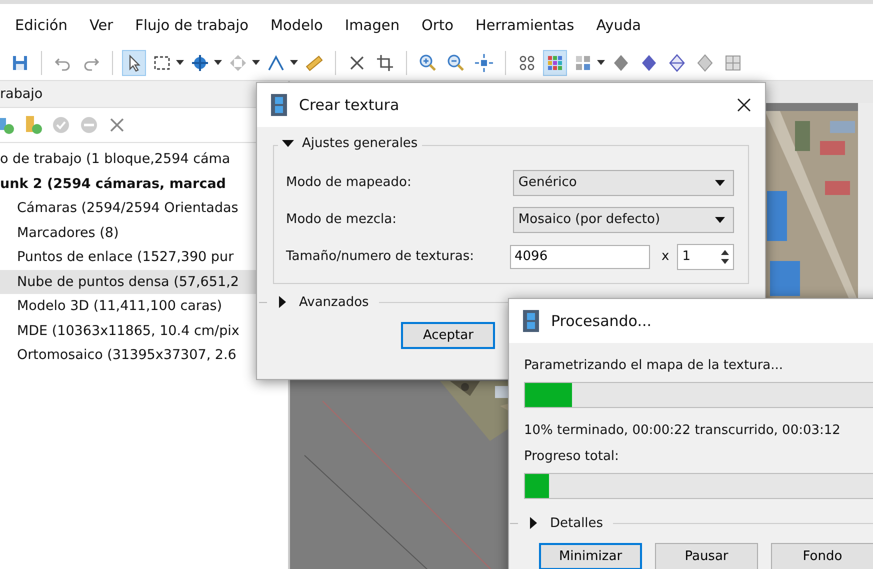 The width and height of the screenshot is (873, 569). I want to click on dots-icon, so click(527, 63).